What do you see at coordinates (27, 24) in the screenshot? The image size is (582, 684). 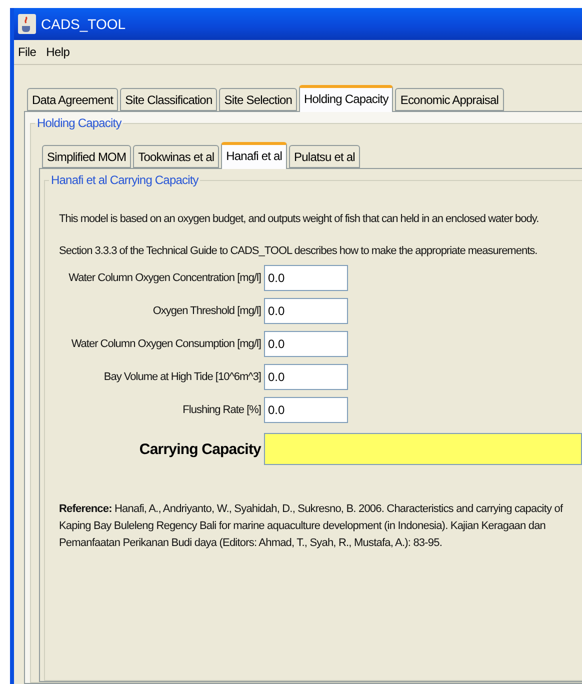 I see `coffee-cup-icon` at bounding box center [27, 24].